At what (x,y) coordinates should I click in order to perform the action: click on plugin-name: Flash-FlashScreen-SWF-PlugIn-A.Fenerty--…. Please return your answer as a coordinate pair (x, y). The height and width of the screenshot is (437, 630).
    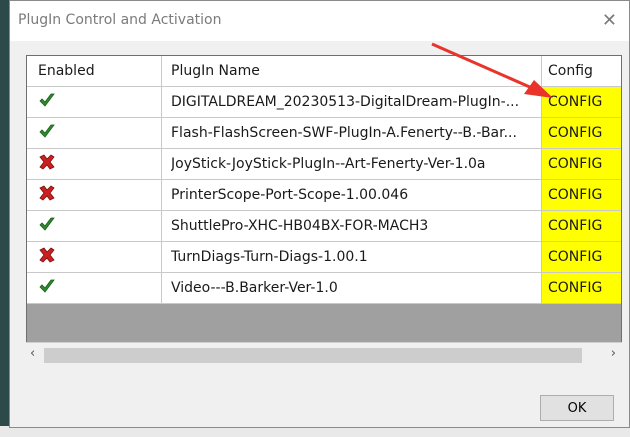
    Looking at the image, I should click on (344, 133).